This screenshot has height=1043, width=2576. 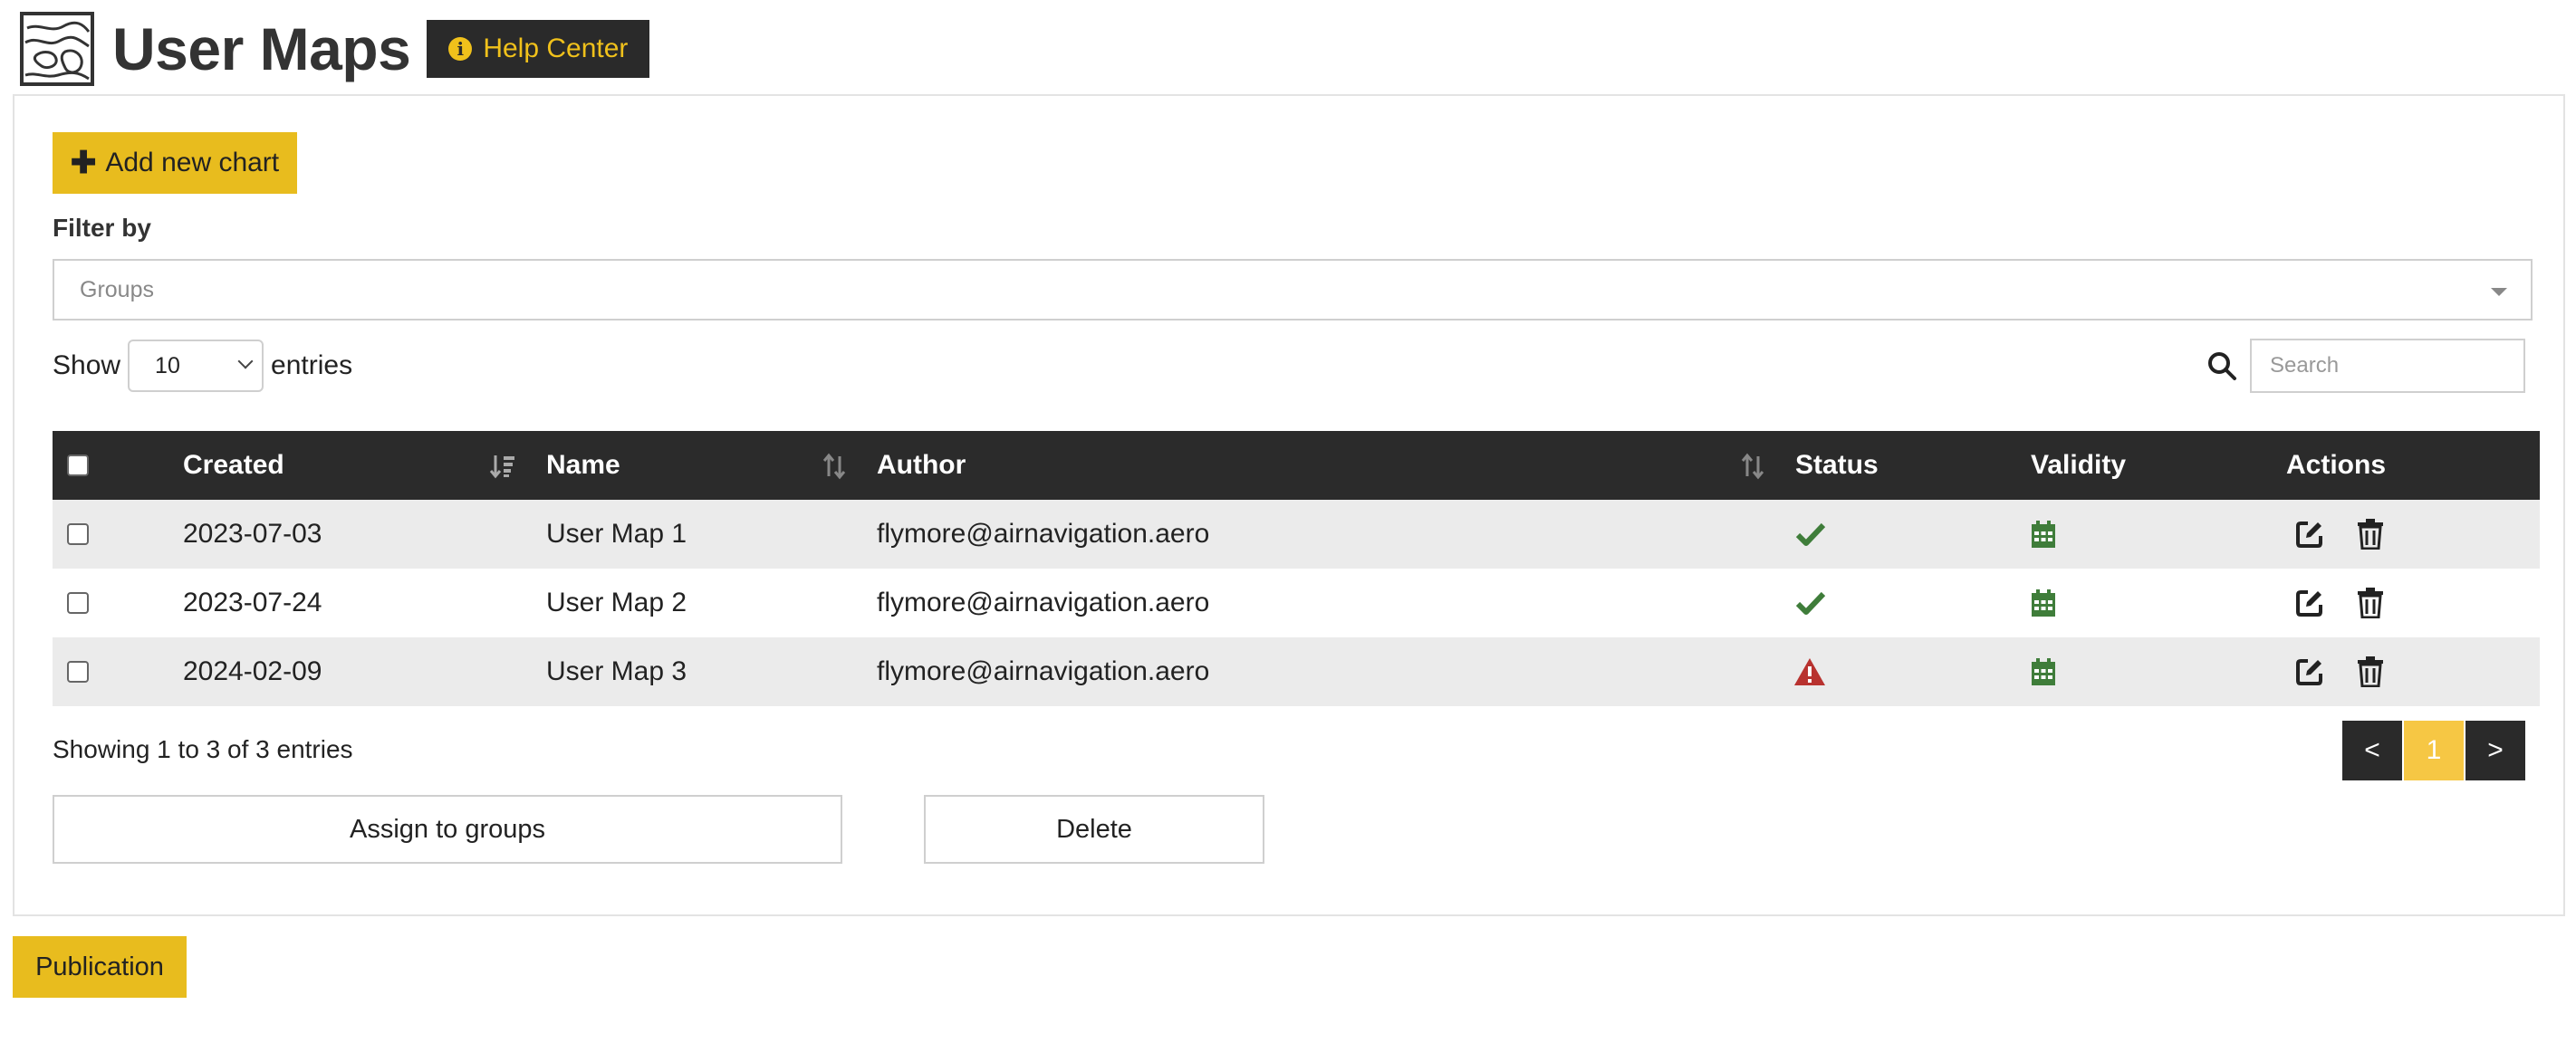 I want to click on search-control, so click(x=2365, y=366).